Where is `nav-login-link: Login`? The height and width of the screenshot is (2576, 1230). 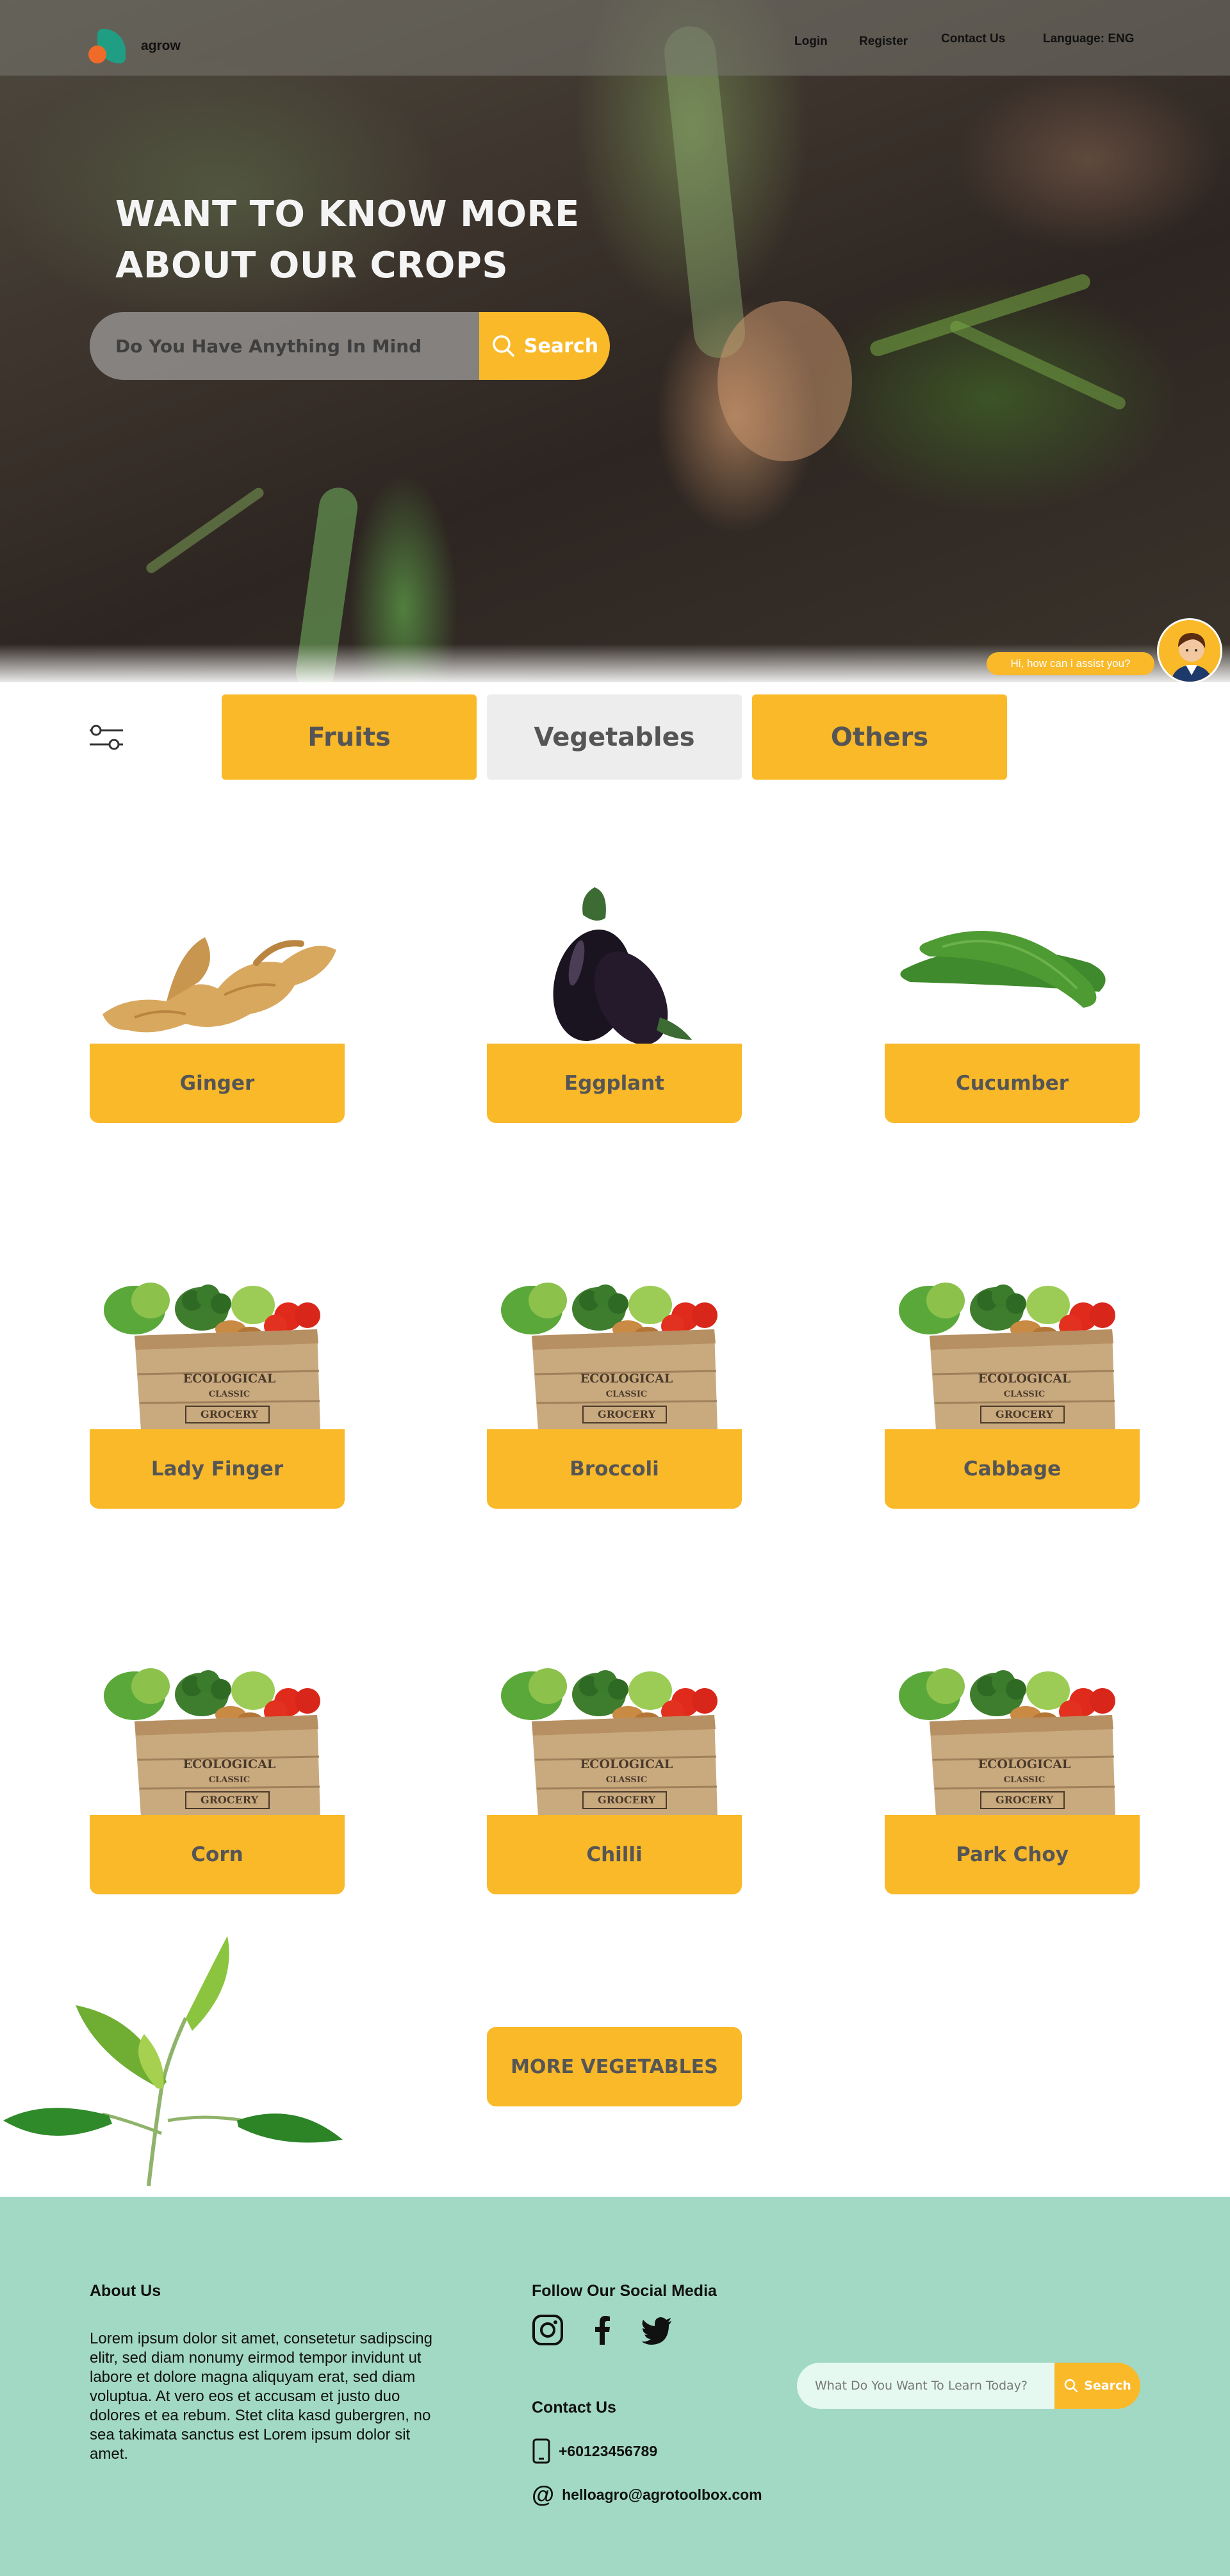 nav-login-link: Login is located at coordinates (811, 42).